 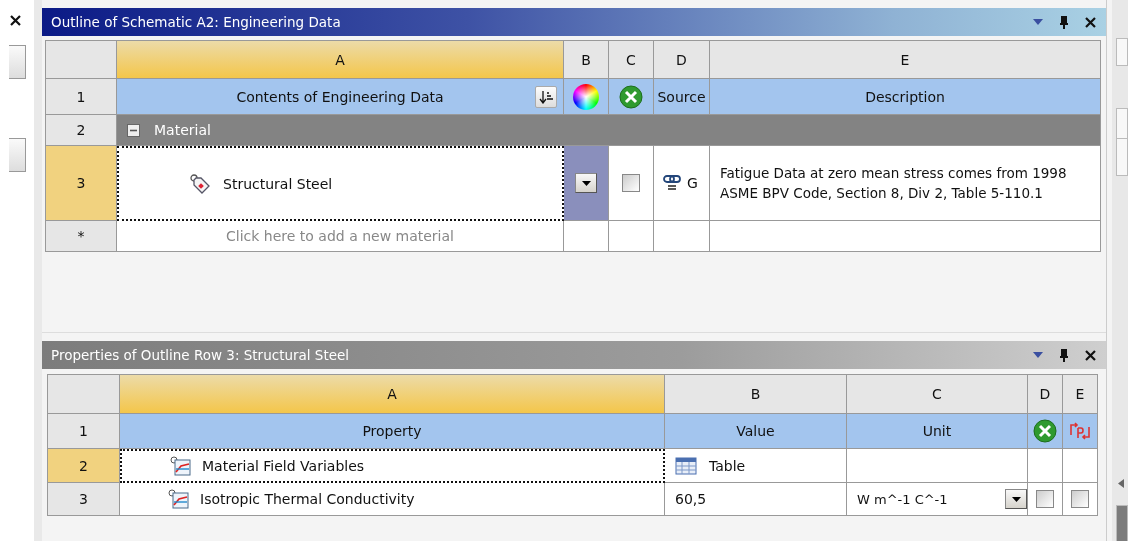 I want to click on unit-text: W m^-1 C^-1, so click(x=902, y=499).